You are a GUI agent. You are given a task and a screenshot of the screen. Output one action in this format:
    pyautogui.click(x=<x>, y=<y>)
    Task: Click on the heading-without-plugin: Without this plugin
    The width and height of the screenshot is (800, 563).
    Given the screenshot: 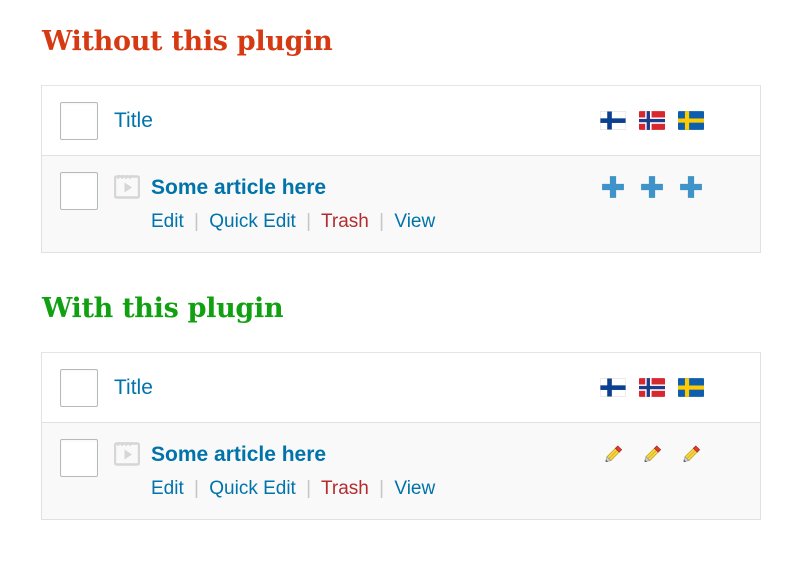 What is the action you would take?
    pyautogui.click(x=187, y=41)
    